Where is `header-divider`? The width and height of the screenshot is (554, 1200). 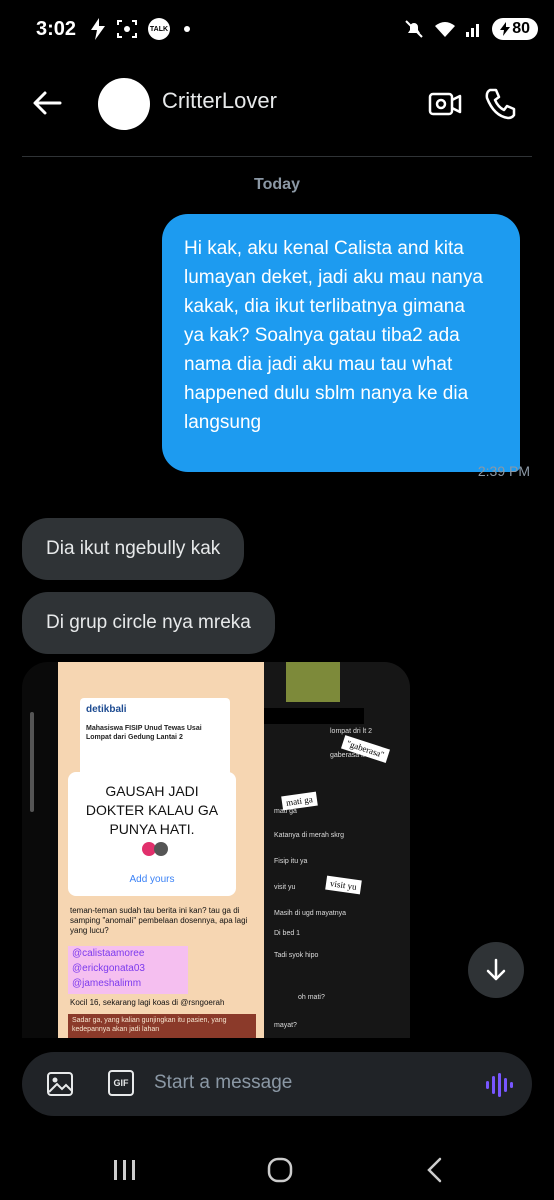
header-divider is located at coordinates (277, 156).